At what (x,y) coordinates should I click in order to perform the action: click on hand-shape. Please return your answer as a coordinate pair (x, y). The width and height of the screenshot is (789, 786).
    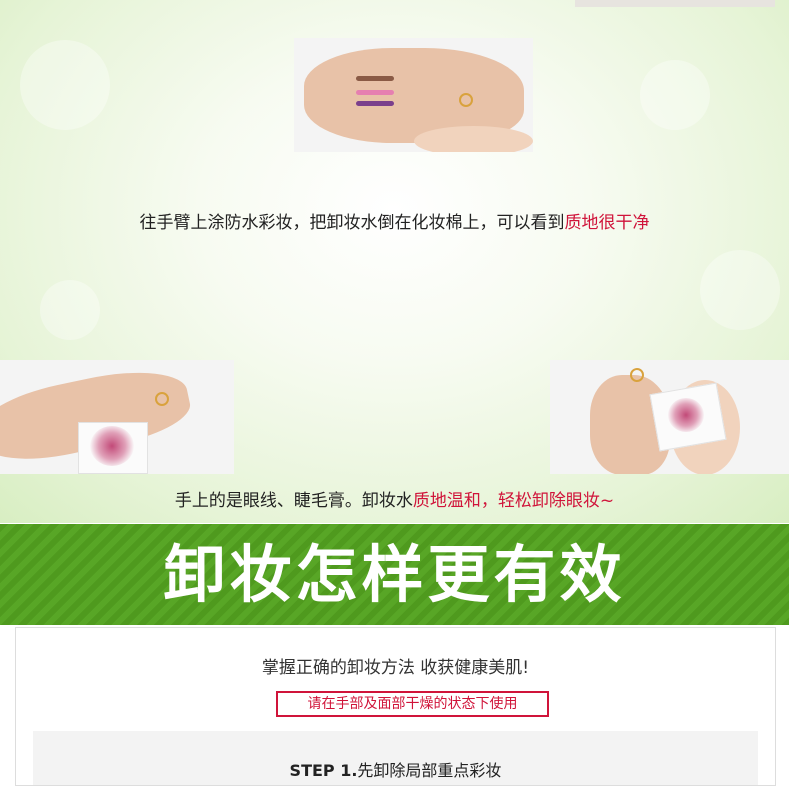
    Looking at the image, I should click on (473, 139).